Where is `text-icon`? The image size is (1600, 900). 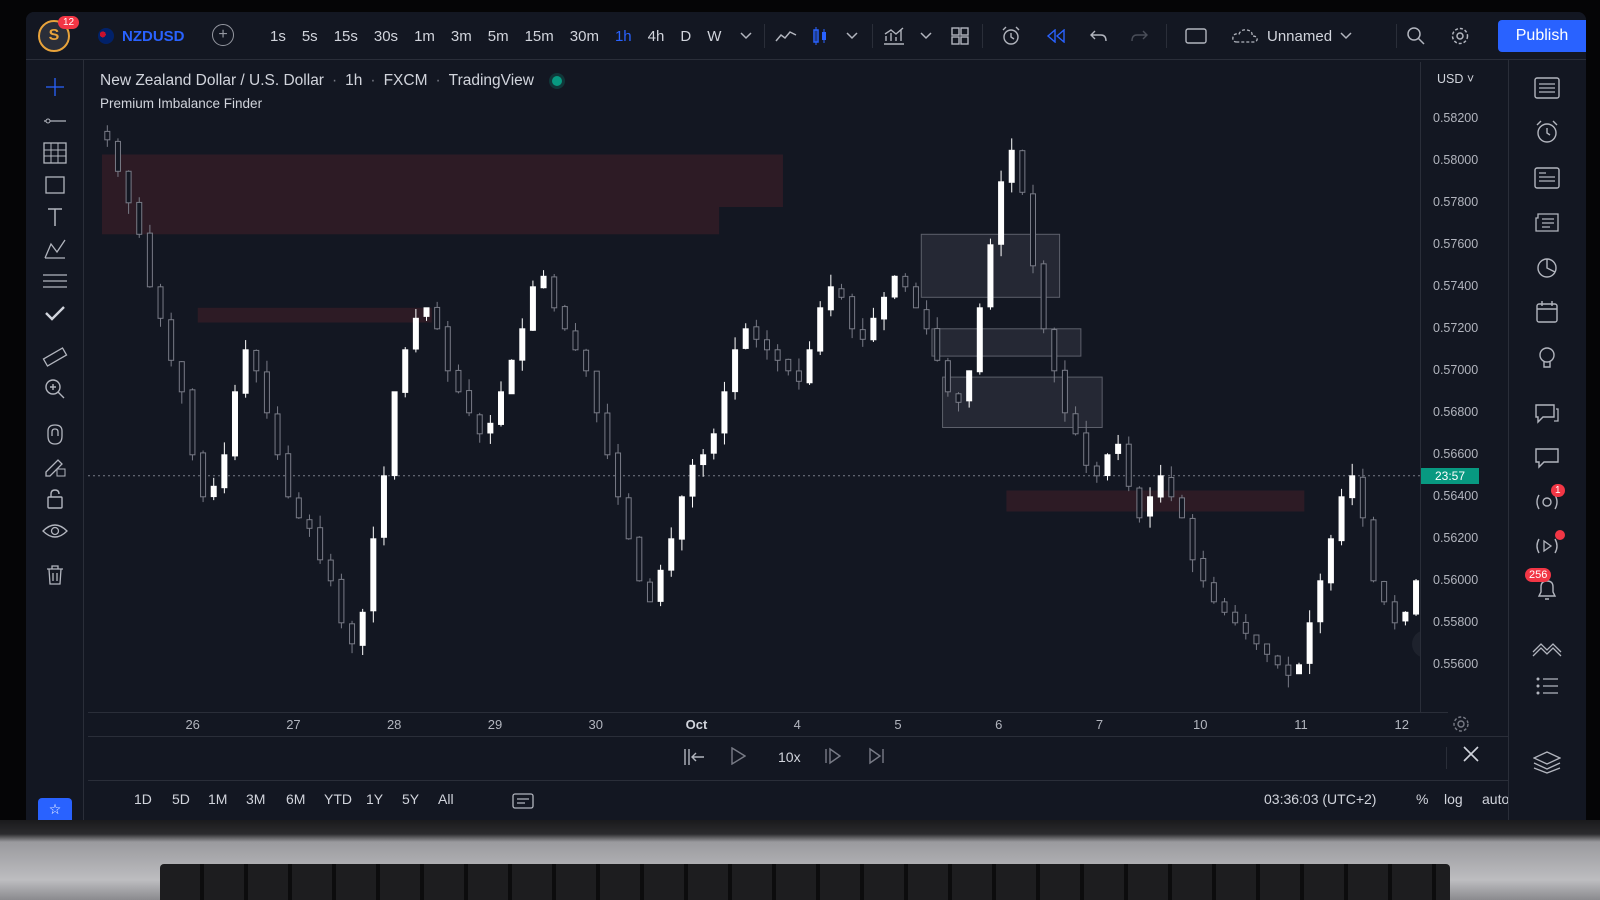
text-icon is located at coordinates (55, 217).